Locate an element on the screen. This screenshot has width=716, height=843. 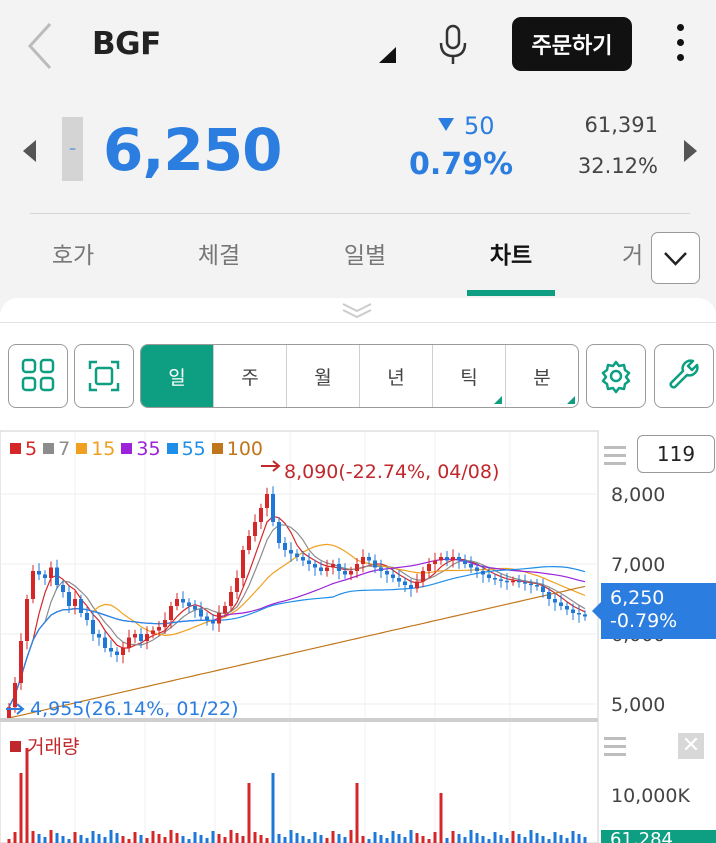
back-chevron-icon is located at coordinates (42, 46).